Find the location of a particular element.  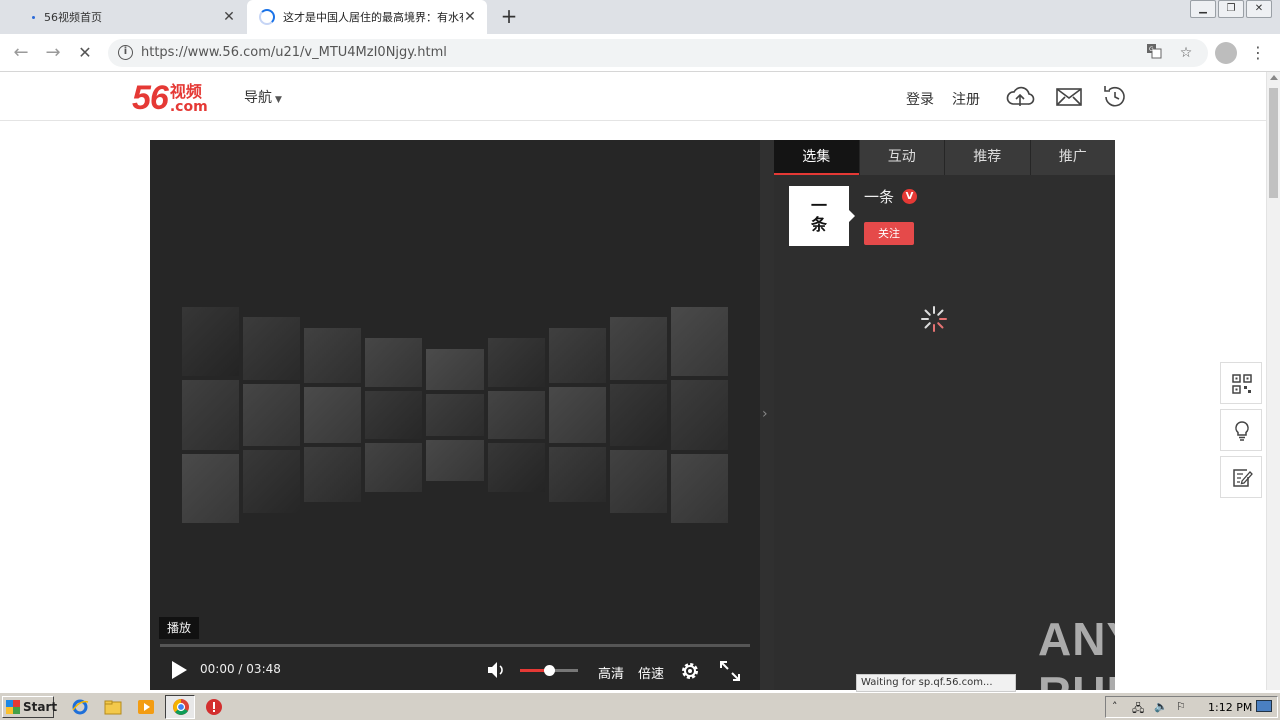

volume-icon is located at coordinates (497, 670).